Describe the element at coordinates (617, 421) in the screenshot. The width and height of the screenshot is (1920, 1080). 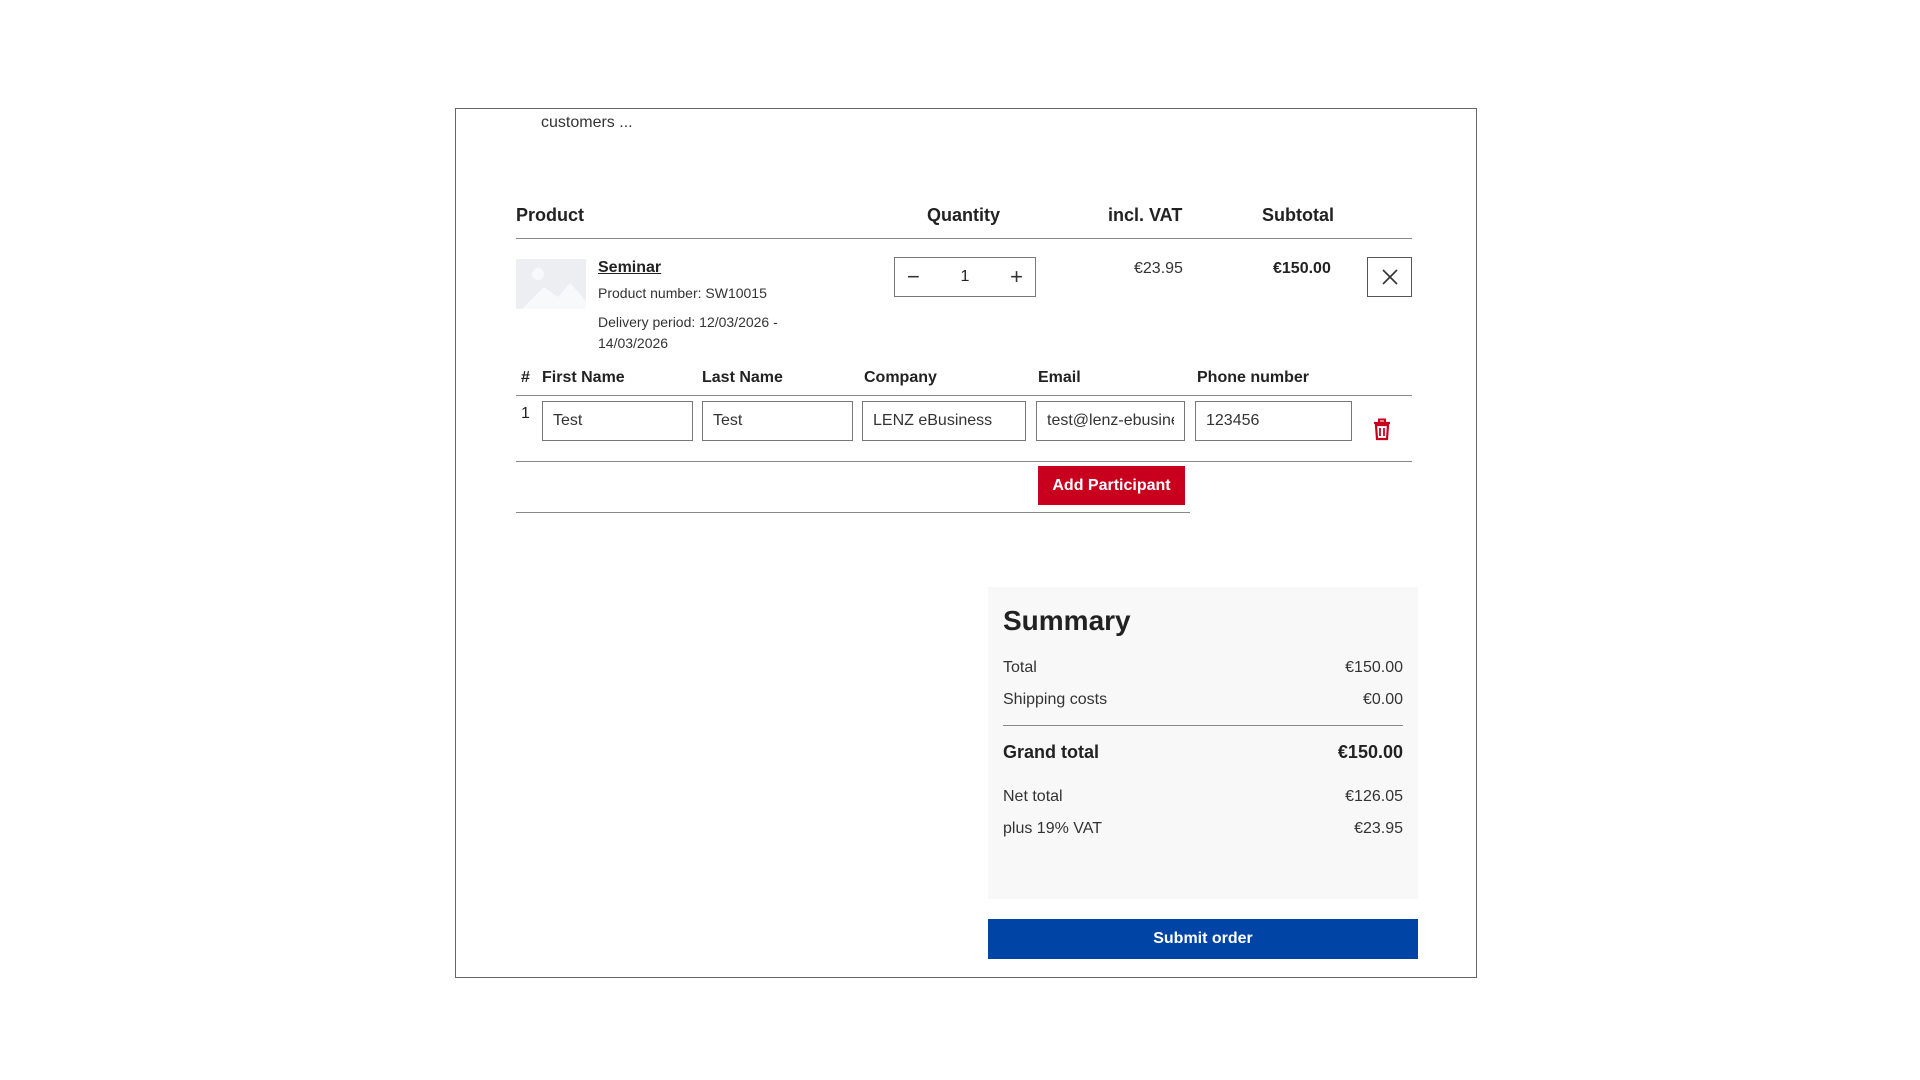
I see `first-name-input` at that location.